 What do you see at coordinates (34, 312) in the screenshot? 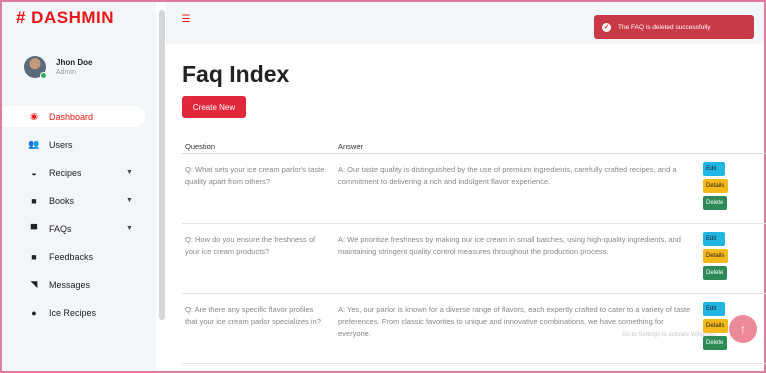
I see `ice-icon: ●` at bounding box center [34, 312].